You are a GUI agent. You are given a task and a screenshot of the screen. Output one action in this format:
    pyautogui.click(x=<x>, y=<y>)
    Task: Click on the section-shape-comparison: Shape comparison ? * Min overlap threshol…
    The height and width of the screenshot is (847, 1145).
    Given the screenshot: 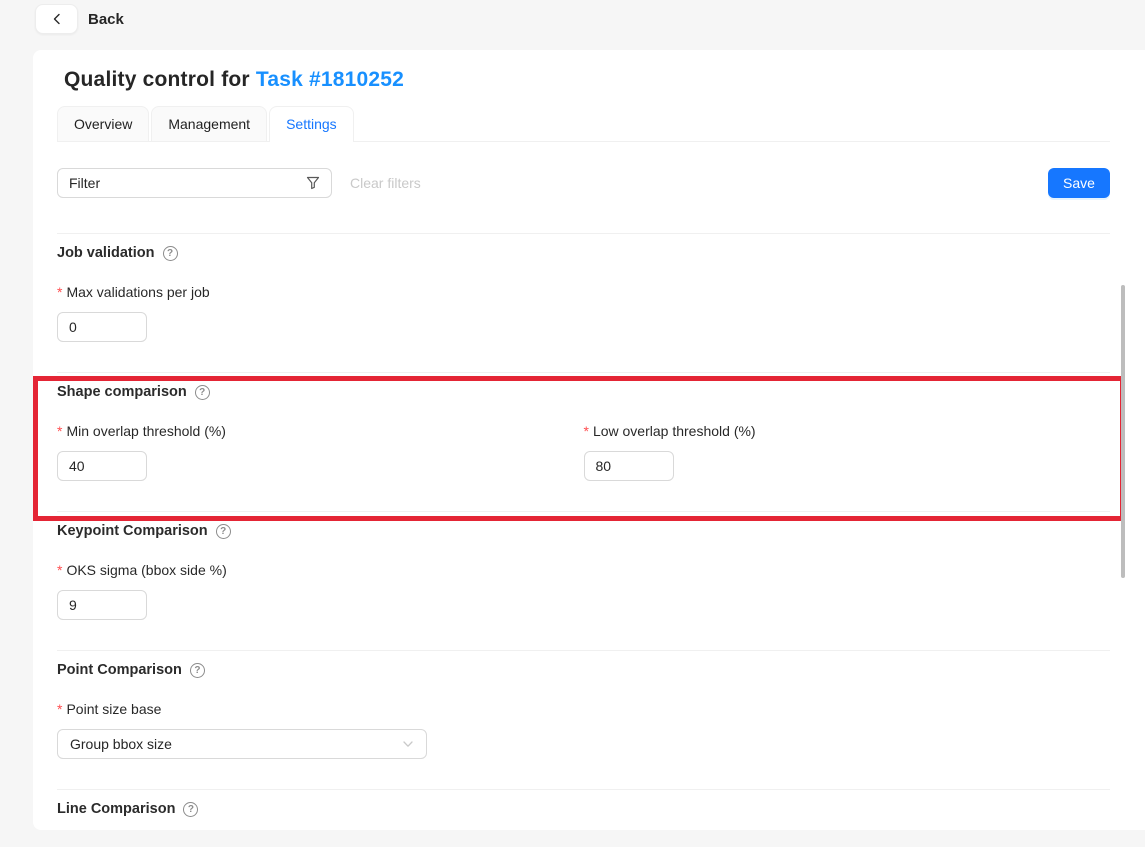 What is the action you would take?
    pyautogui.click(x=583, y=442)
    